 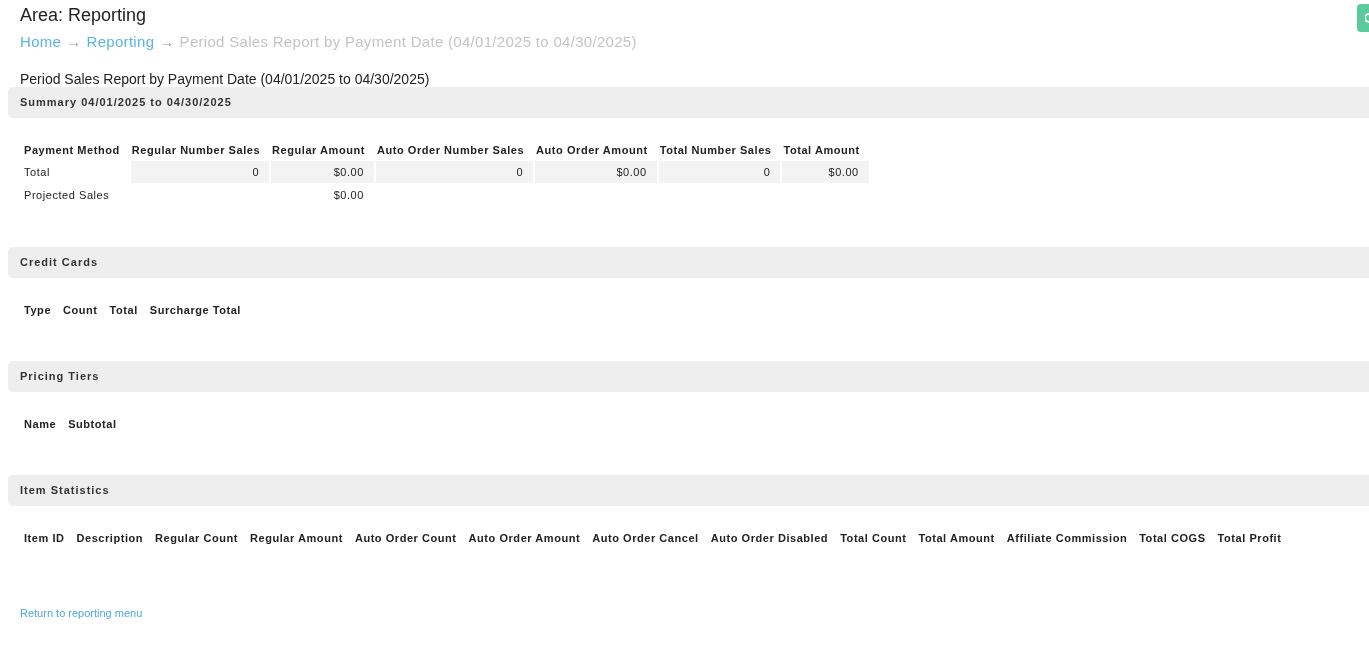 What do you see at coordinates (195, 310) in the screenshot?
I see `column-header: Surcharge Total` at bounding box center [195, 310].